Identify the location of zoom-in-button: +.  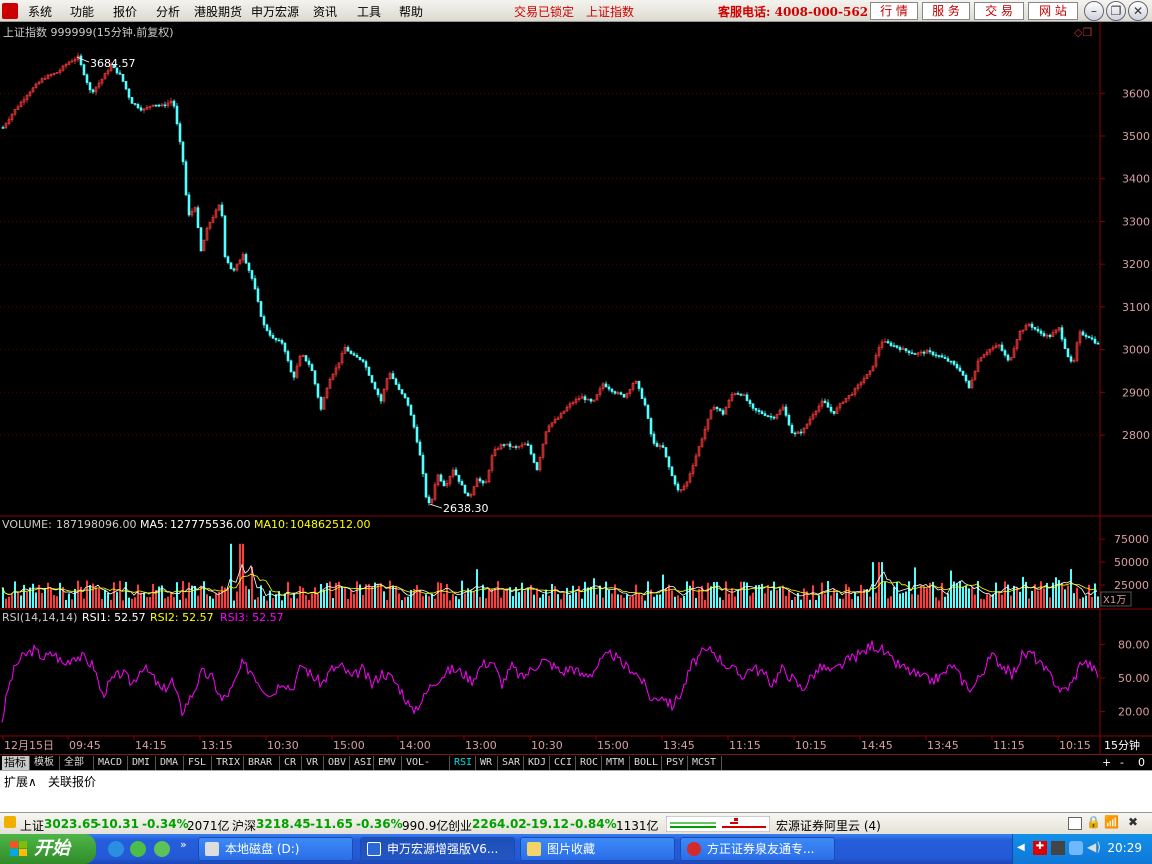
(1106, 762).